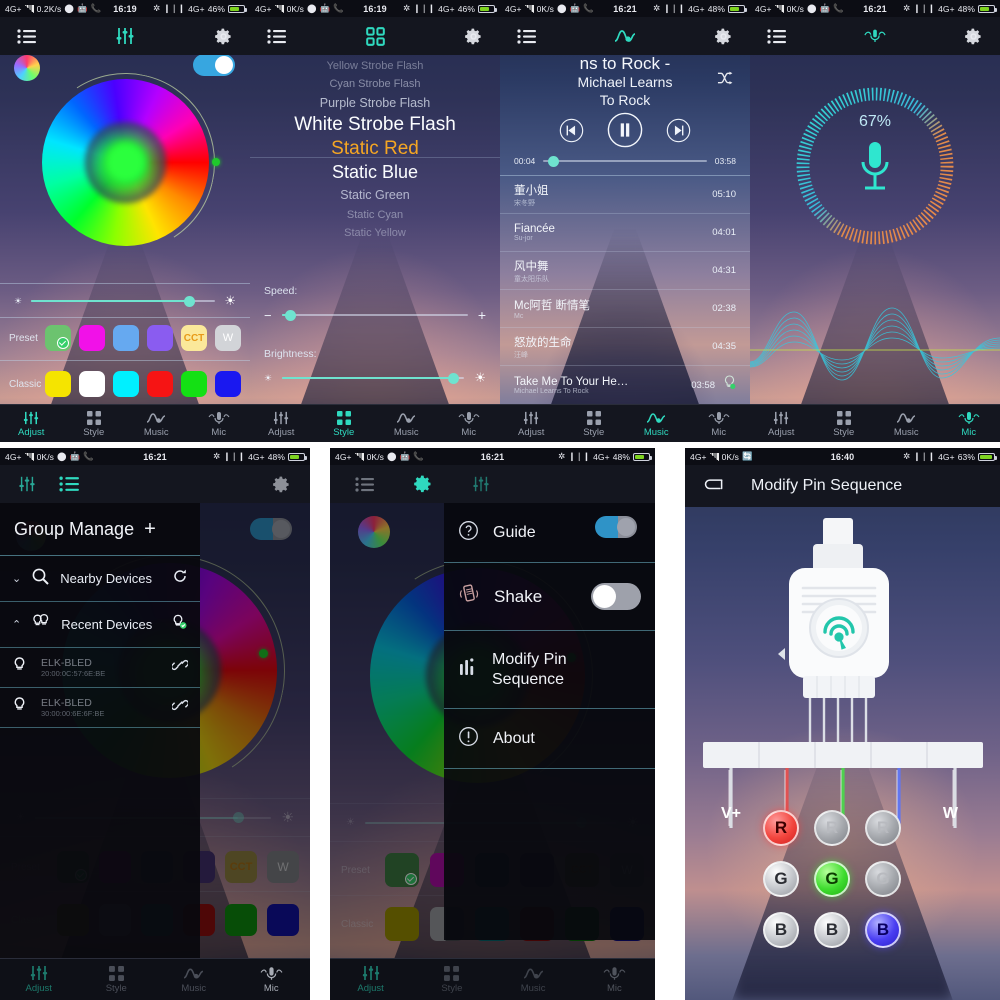 Image resolution: width=1000 pixels, height=1000 pixels. What do you see at coordinates (150, 529) in the screenshot?
I see `add-group-button: +` at bounding box center [150, 529].